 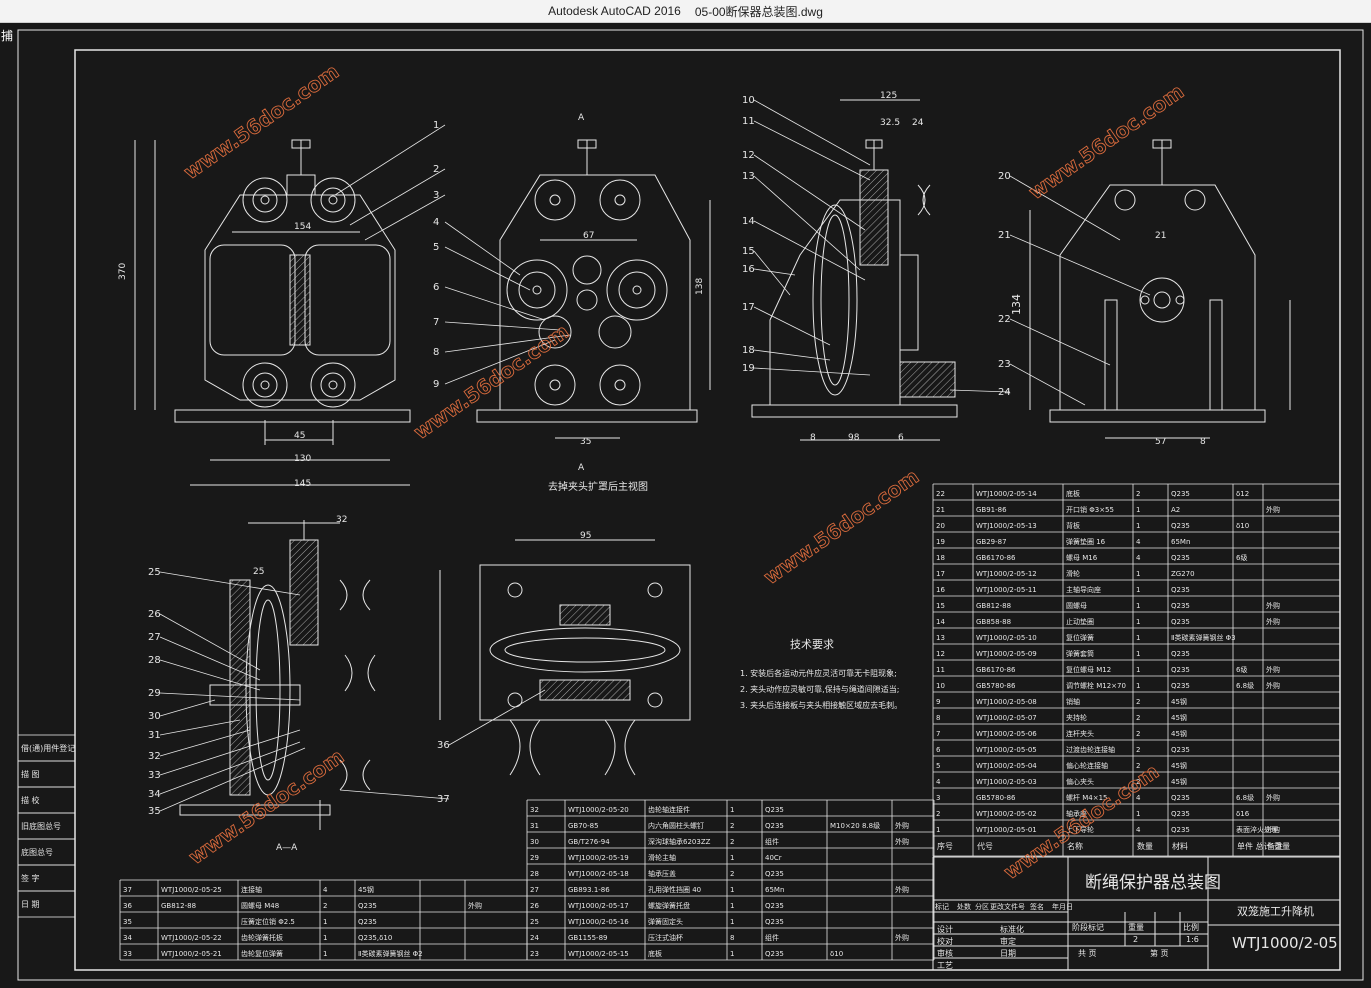 What do you see at coordinates (583, 826) in the screenshot?
I see `table-cell: GB70-85` at bounding box center [583, 826].